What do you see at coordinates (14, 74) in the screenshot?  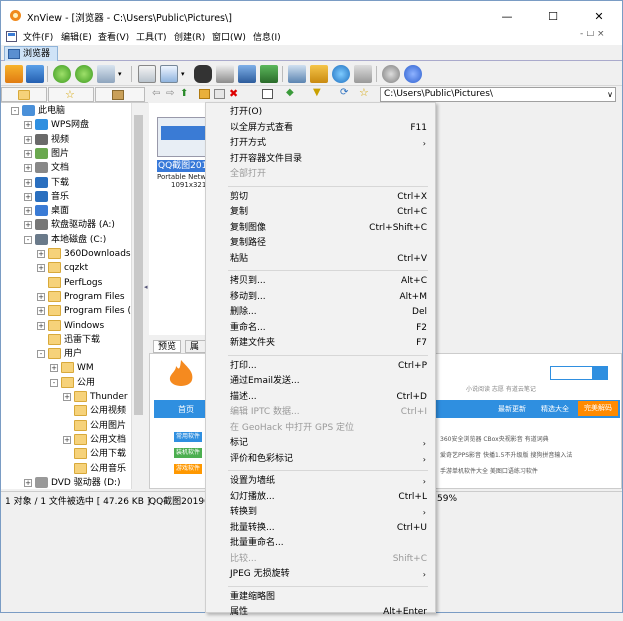 I see `browser-icon` at bounding box center [14, 74].